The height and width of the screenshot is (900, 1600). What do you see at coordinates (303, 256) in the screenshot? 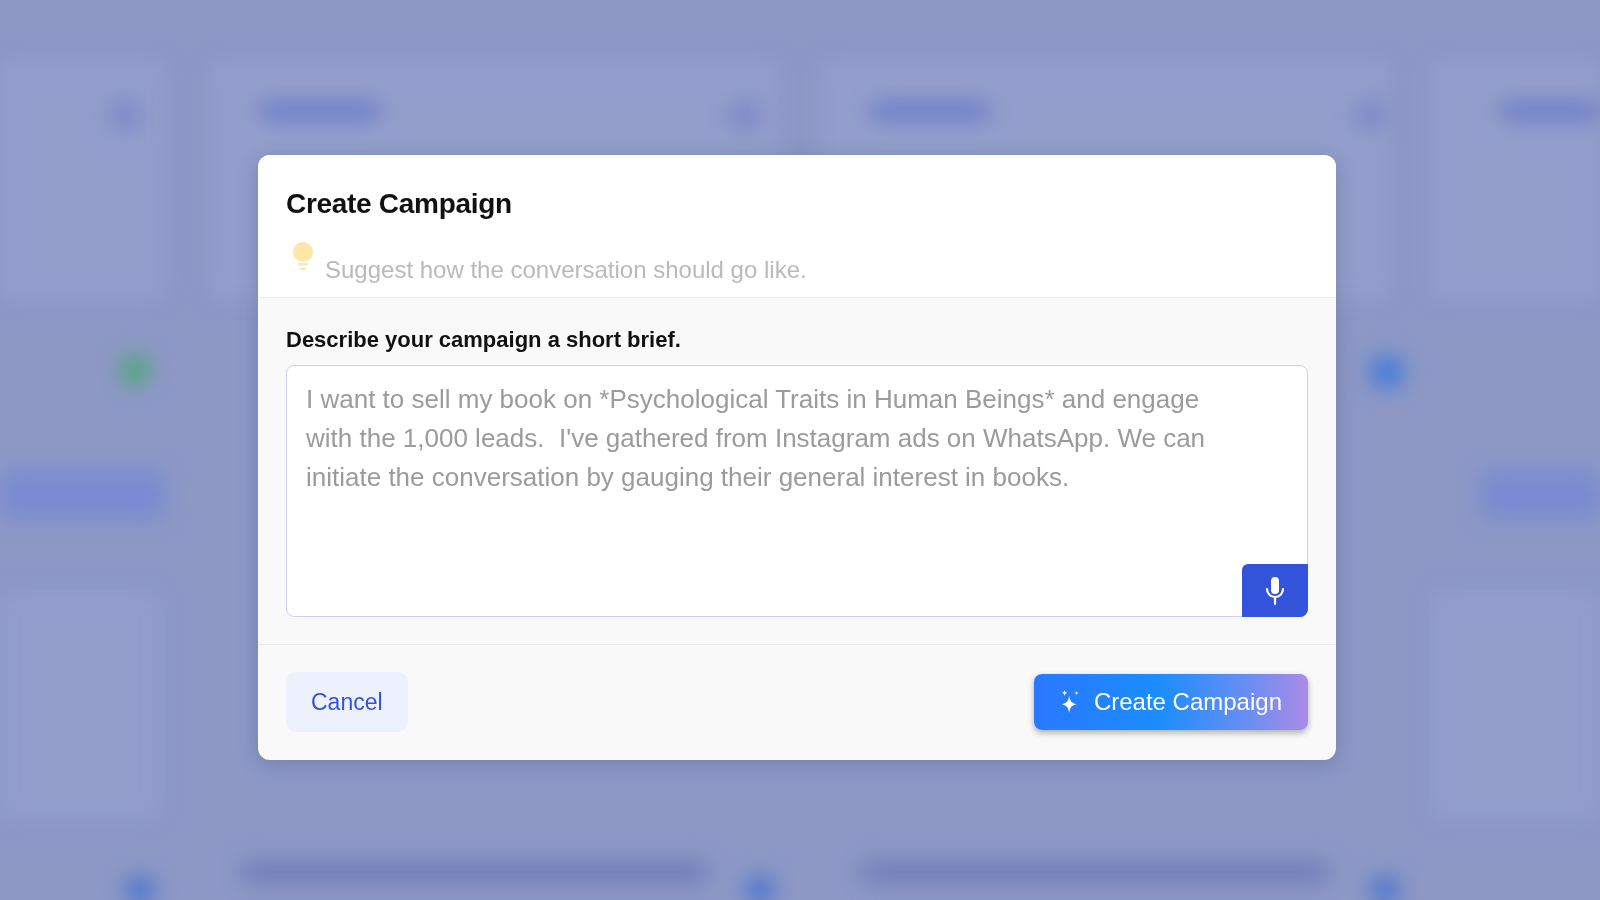
I see `lightbulb-icon` at bounding box center [303, 256].